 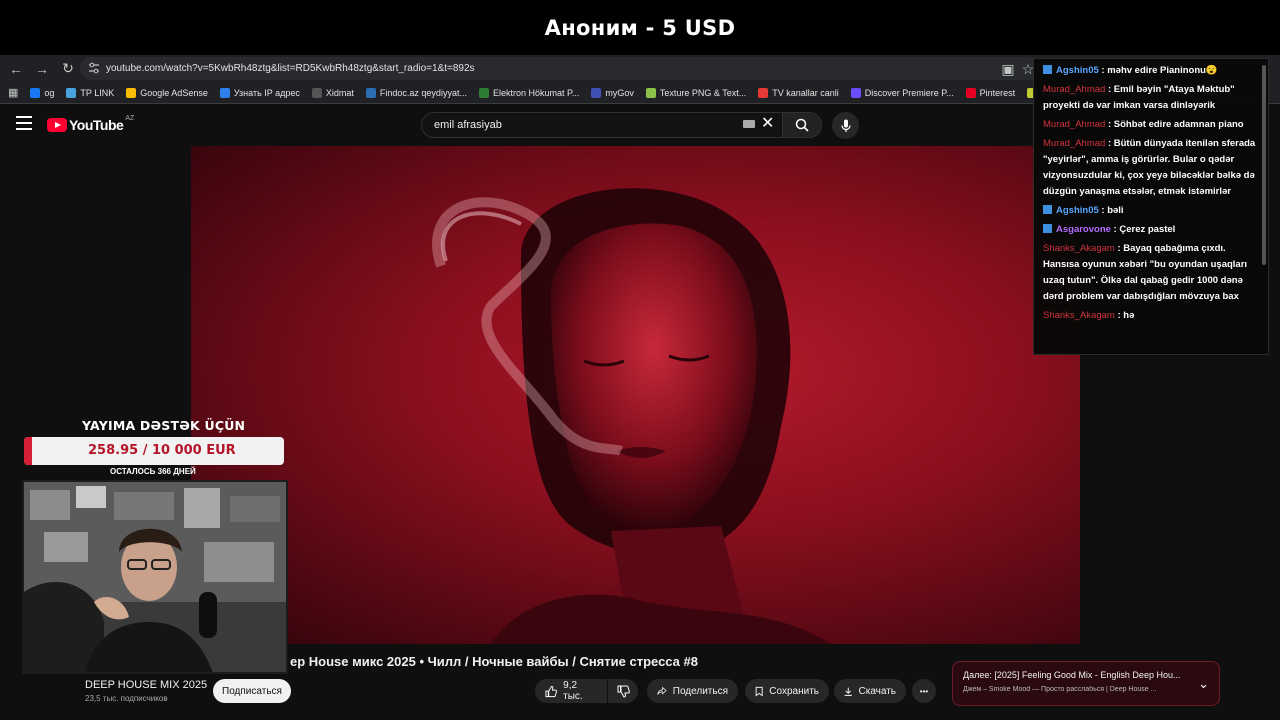 What do you see at coordinates (650, 92) in the screenshot?
I see `texture-icon` at bounding box center [650, 92].